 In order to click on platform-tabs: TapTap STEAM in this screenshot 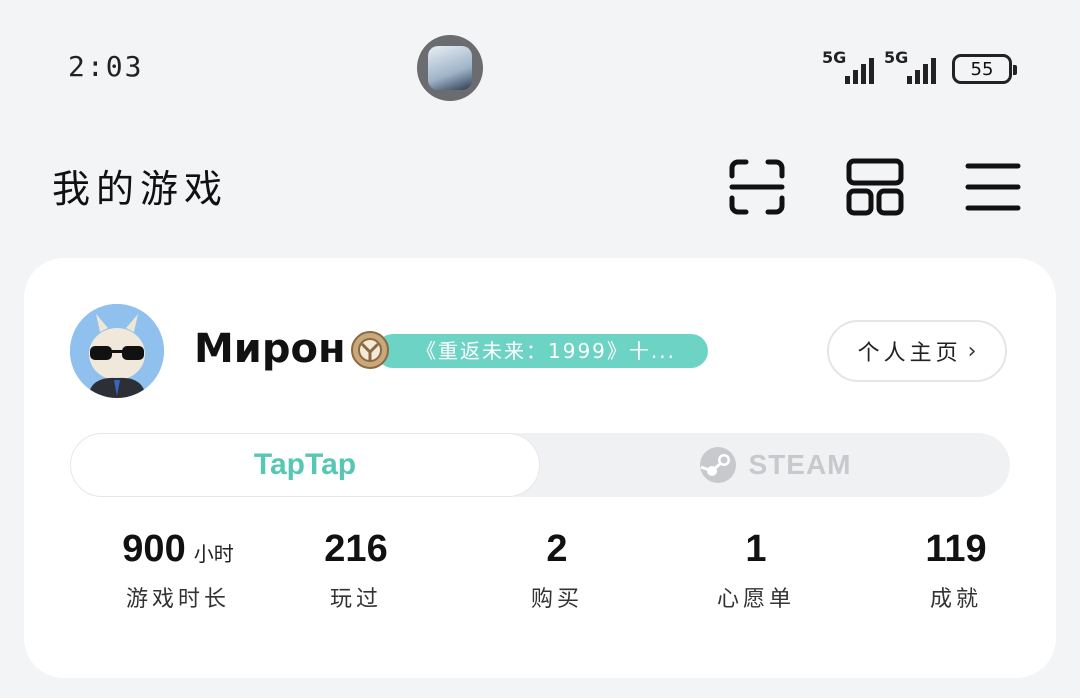, I will do `click(540, 465)`.